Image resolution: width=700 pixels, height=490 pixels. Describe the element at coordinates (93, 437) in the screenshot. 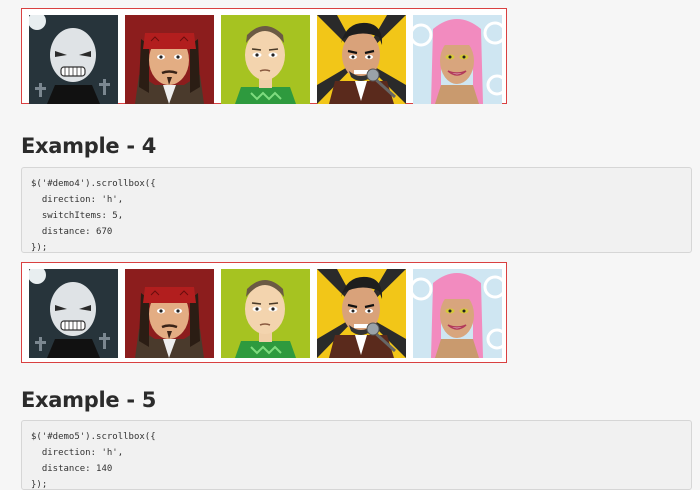

I see `code-line: $('#demo5').scrollbox({` at that location.